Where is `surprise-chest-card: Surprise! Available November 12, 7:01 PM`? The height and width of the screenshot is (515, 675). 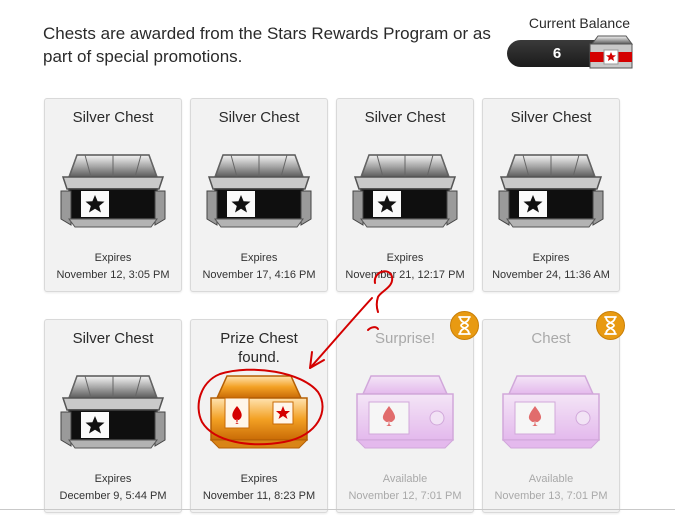
surprise-chest-card: Surprise! Available November 12, 7:01 PM is located at coordinates (405, 416).